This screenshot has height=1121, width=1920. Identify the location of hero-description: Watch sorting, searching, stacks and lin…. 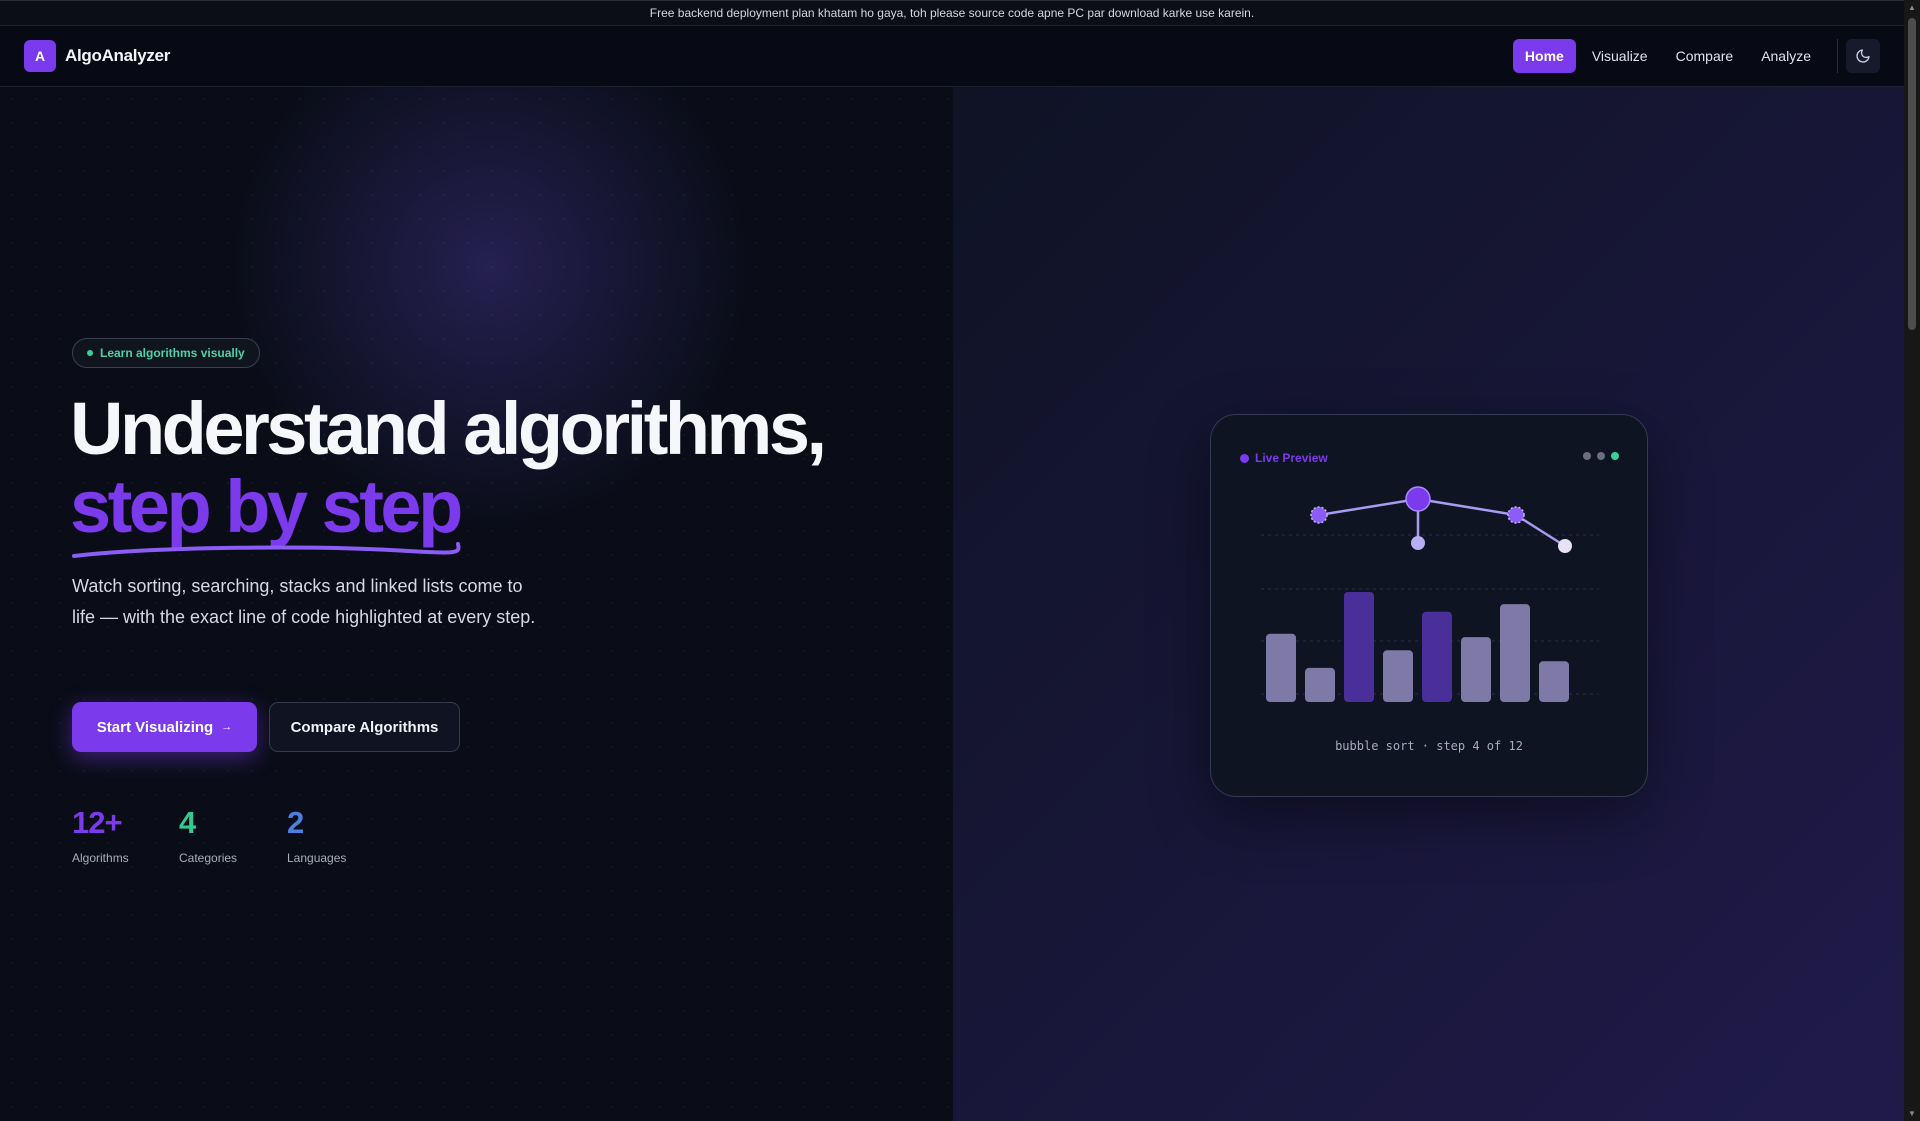
(304, 601).